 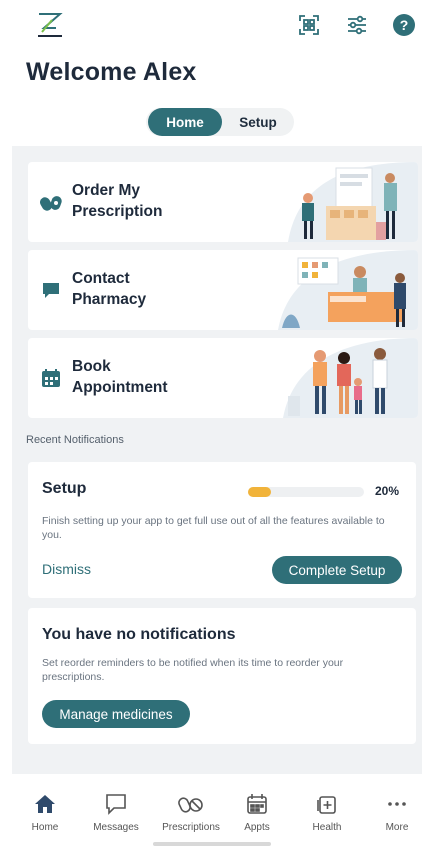 What do you see at coordinates (343, 202) in the screenshot?
I see `pharmacy-order-illustration` at bounding box center [343, 202].